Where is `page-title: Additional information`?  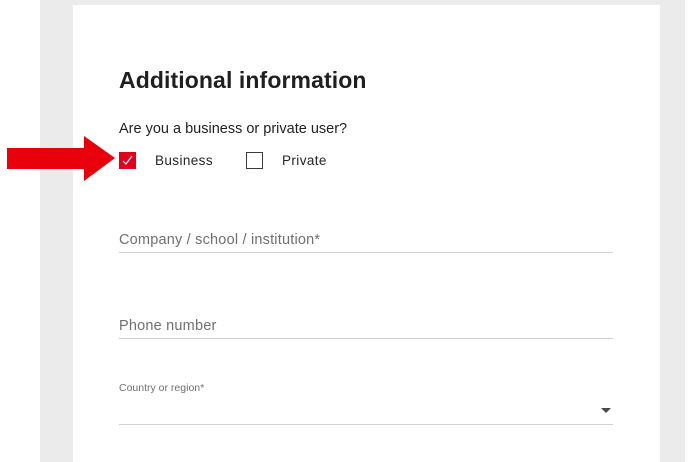
page-title: Additional information is located at coordinates (243, 80).